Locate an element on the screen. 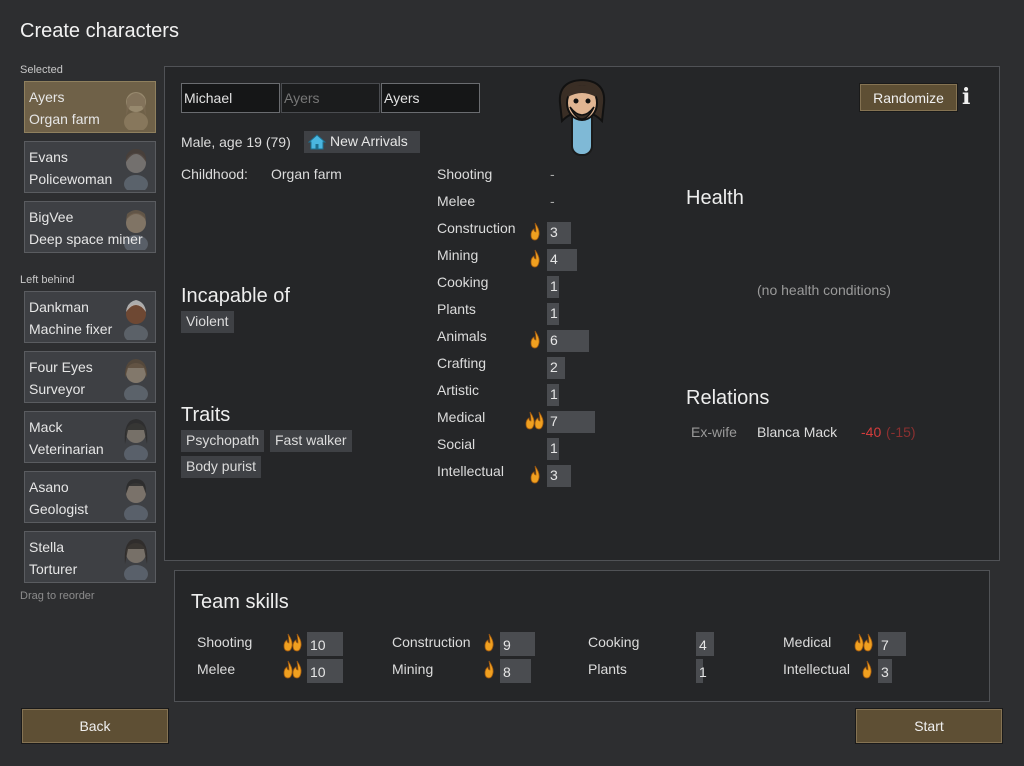  pawn-name: Ayers is located at coordinates (47, 97).